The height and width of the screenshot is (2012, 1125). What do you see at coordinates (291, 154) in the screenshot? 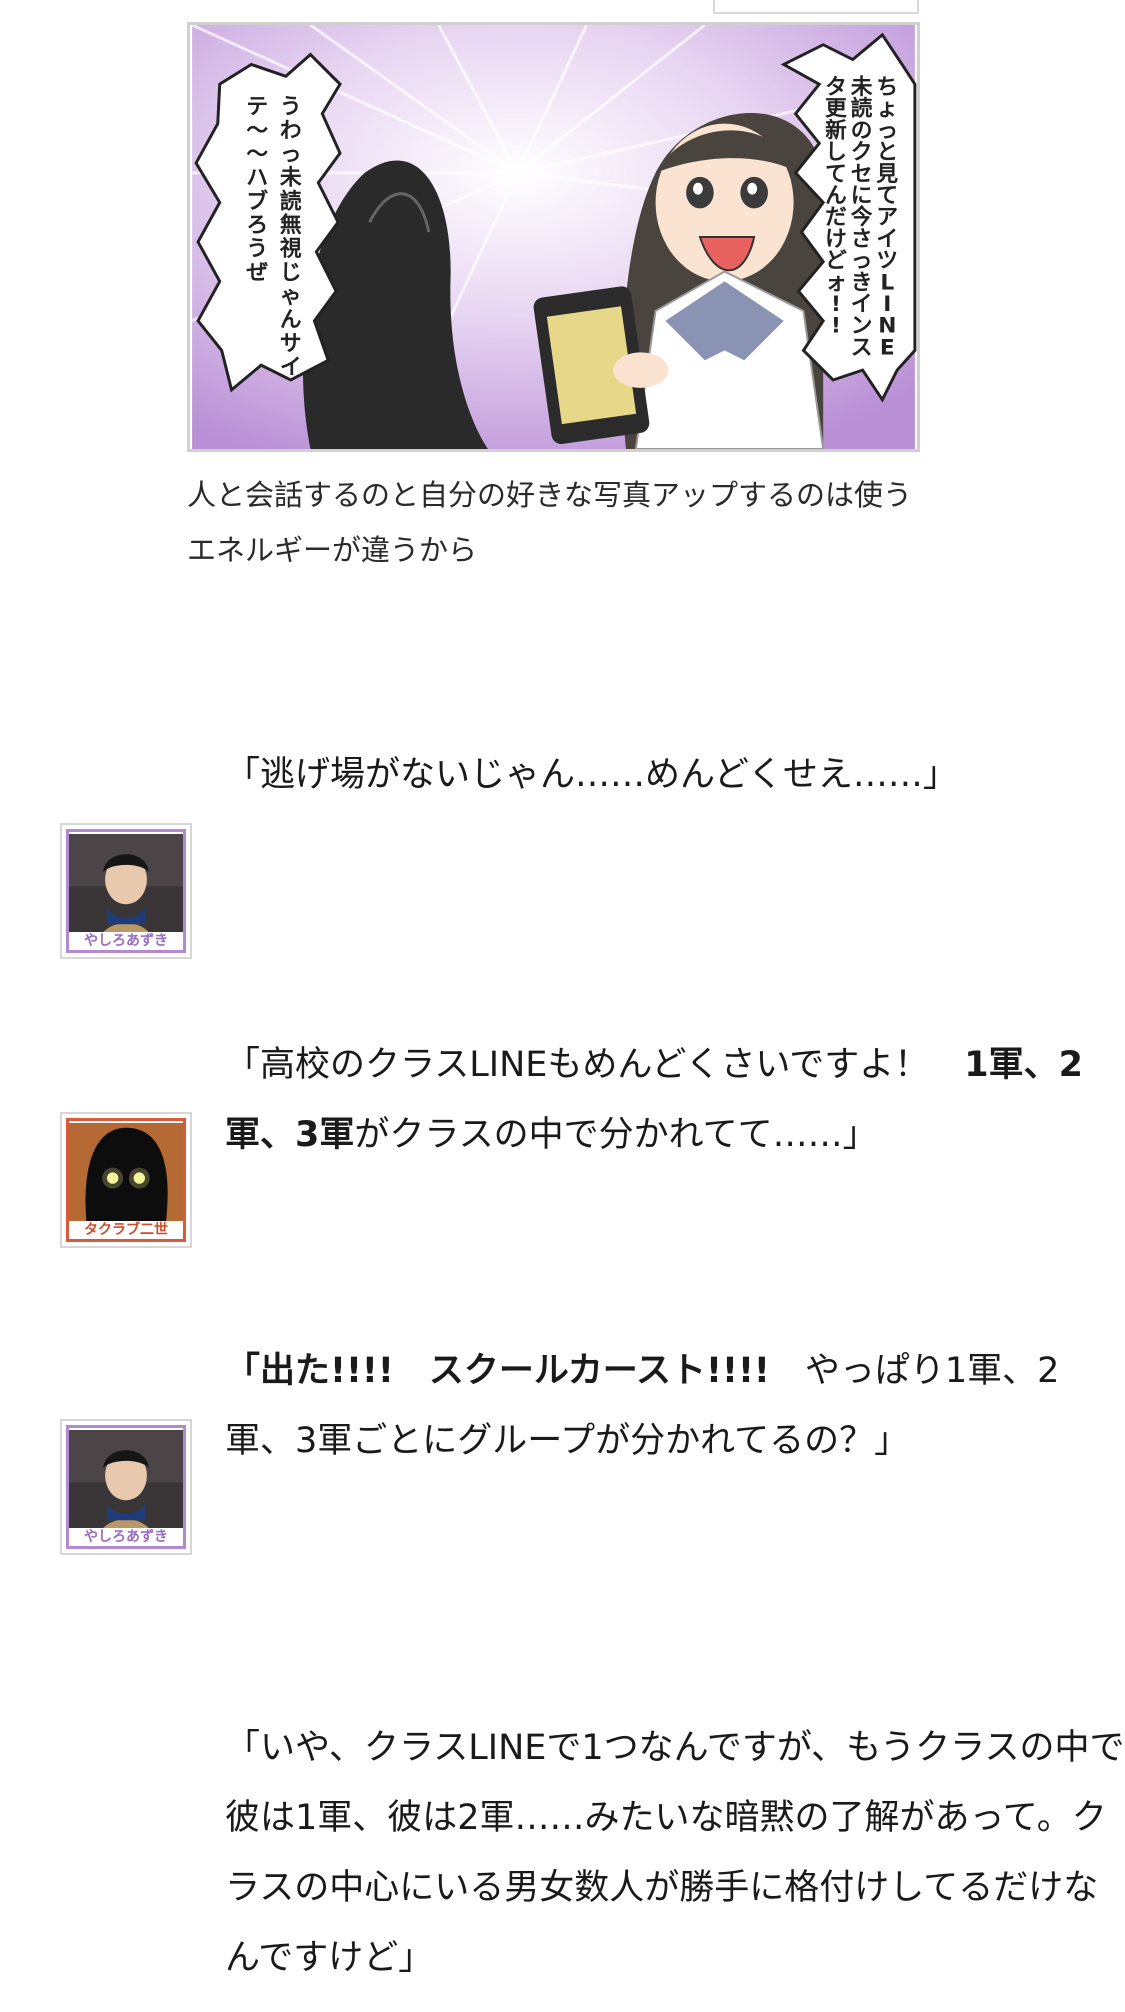
I see `bubble-char: っ` at bounding box center [291, 154].